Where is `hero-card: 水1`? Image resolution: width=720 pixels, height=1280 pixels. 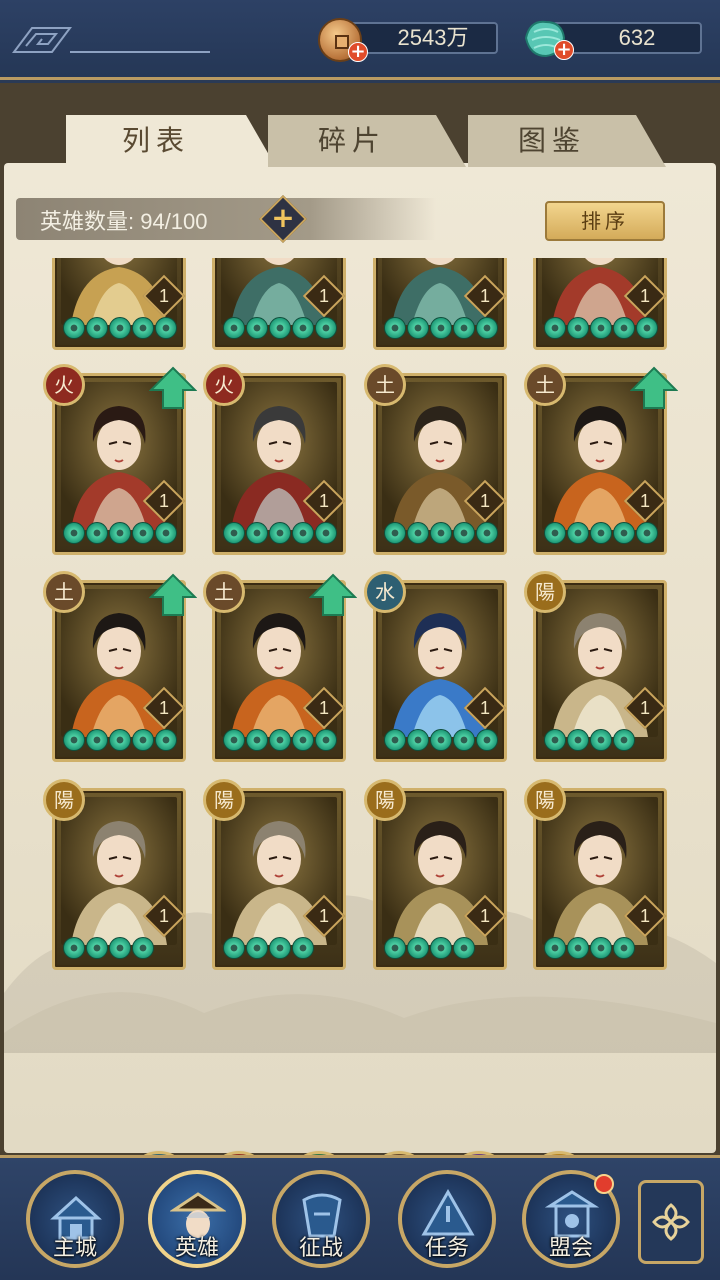 hero-card: 水1 is located at coordinates (435, 666).